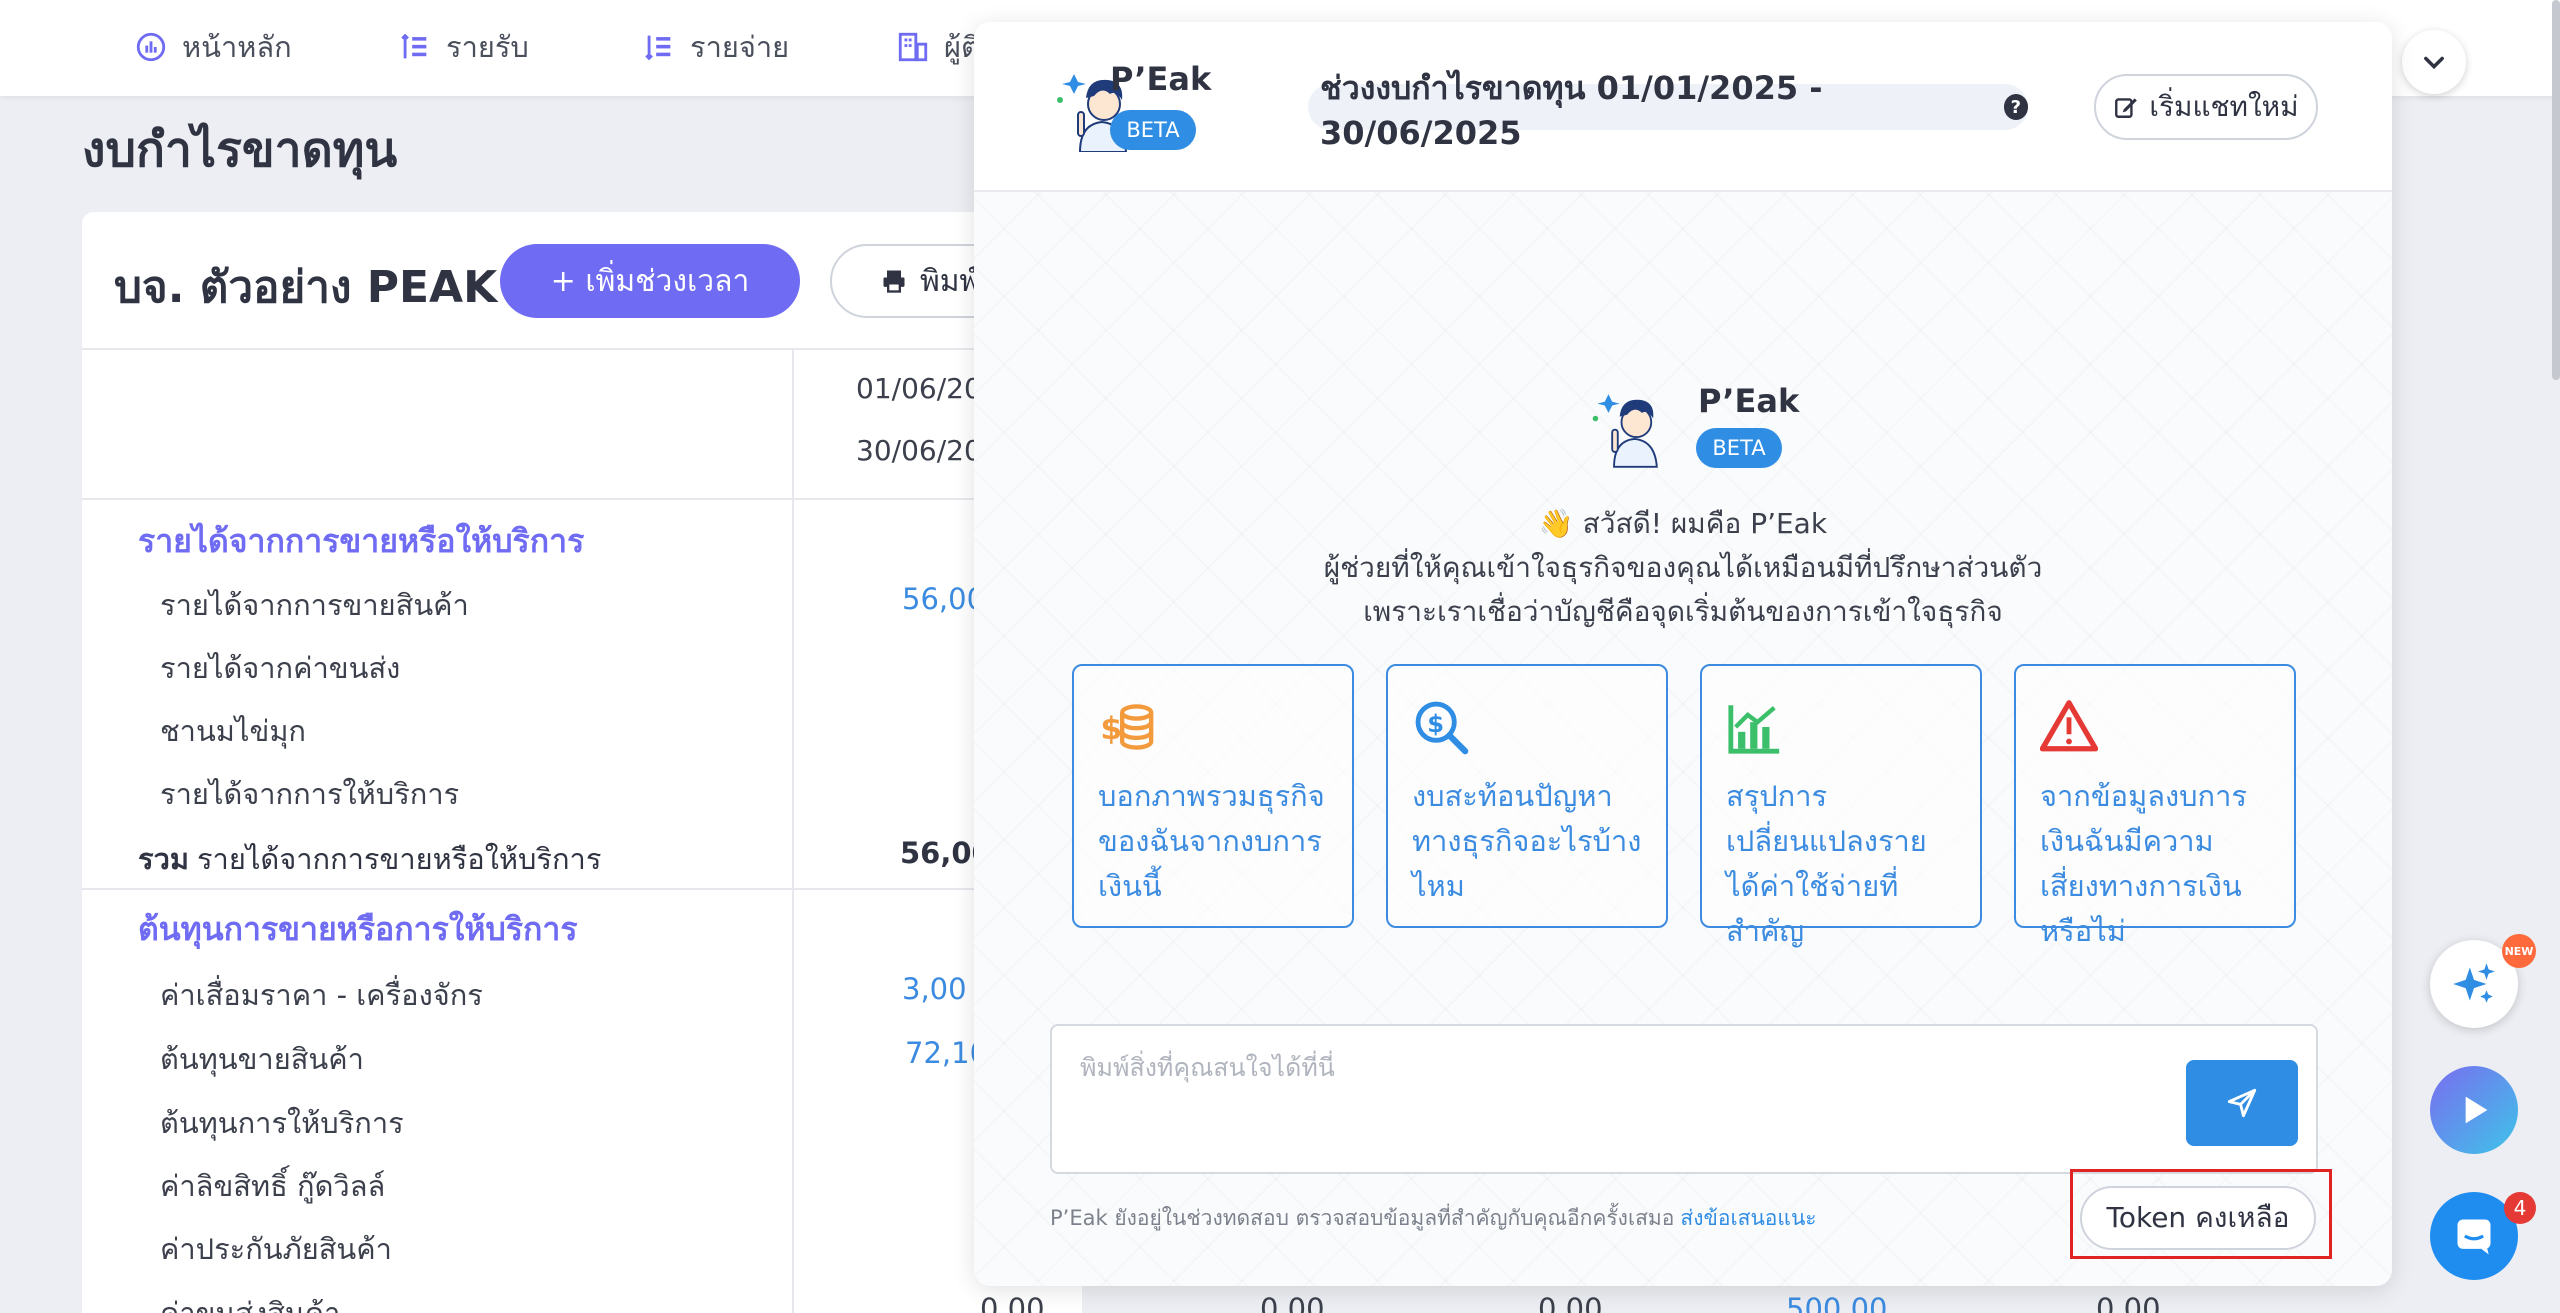 Image resolution: width=2560 pixels, height=1313 pixels. Describe the element at coordinates (237, 47) in the screenshot. I see `nav-label: หน้าหลัก` at that location.